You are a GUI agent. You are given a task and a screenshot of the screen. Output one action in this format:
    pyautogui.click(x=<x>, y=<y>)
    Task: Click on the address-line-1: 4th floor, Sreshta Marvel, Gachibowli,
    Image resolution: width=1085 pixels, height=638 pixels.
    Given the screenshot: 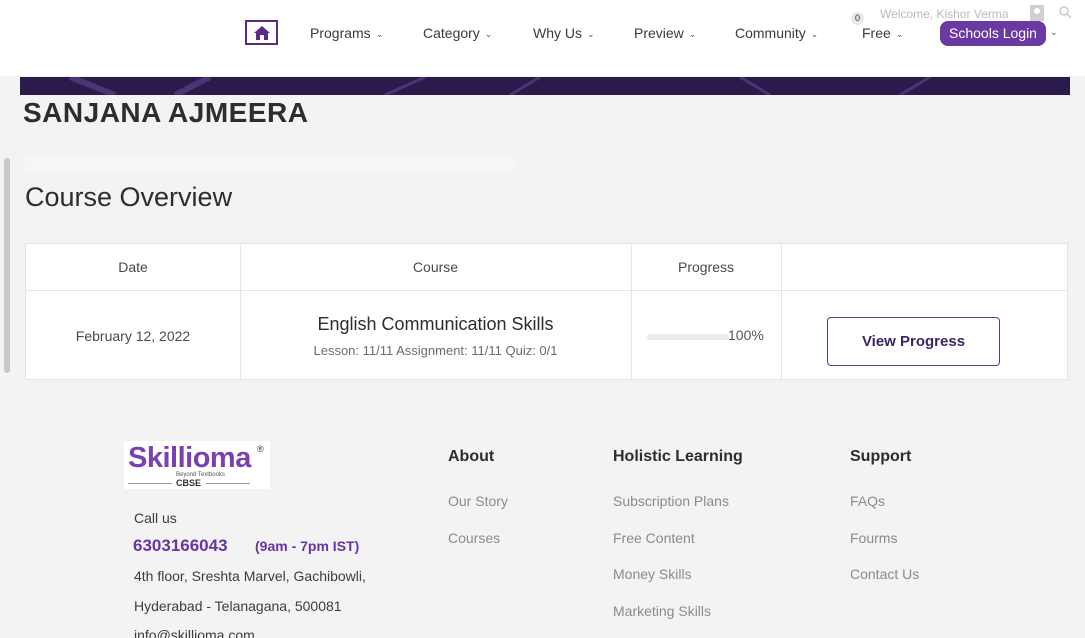 What is the action you would take?
    pyautogui.click(x=250, y=576)
    